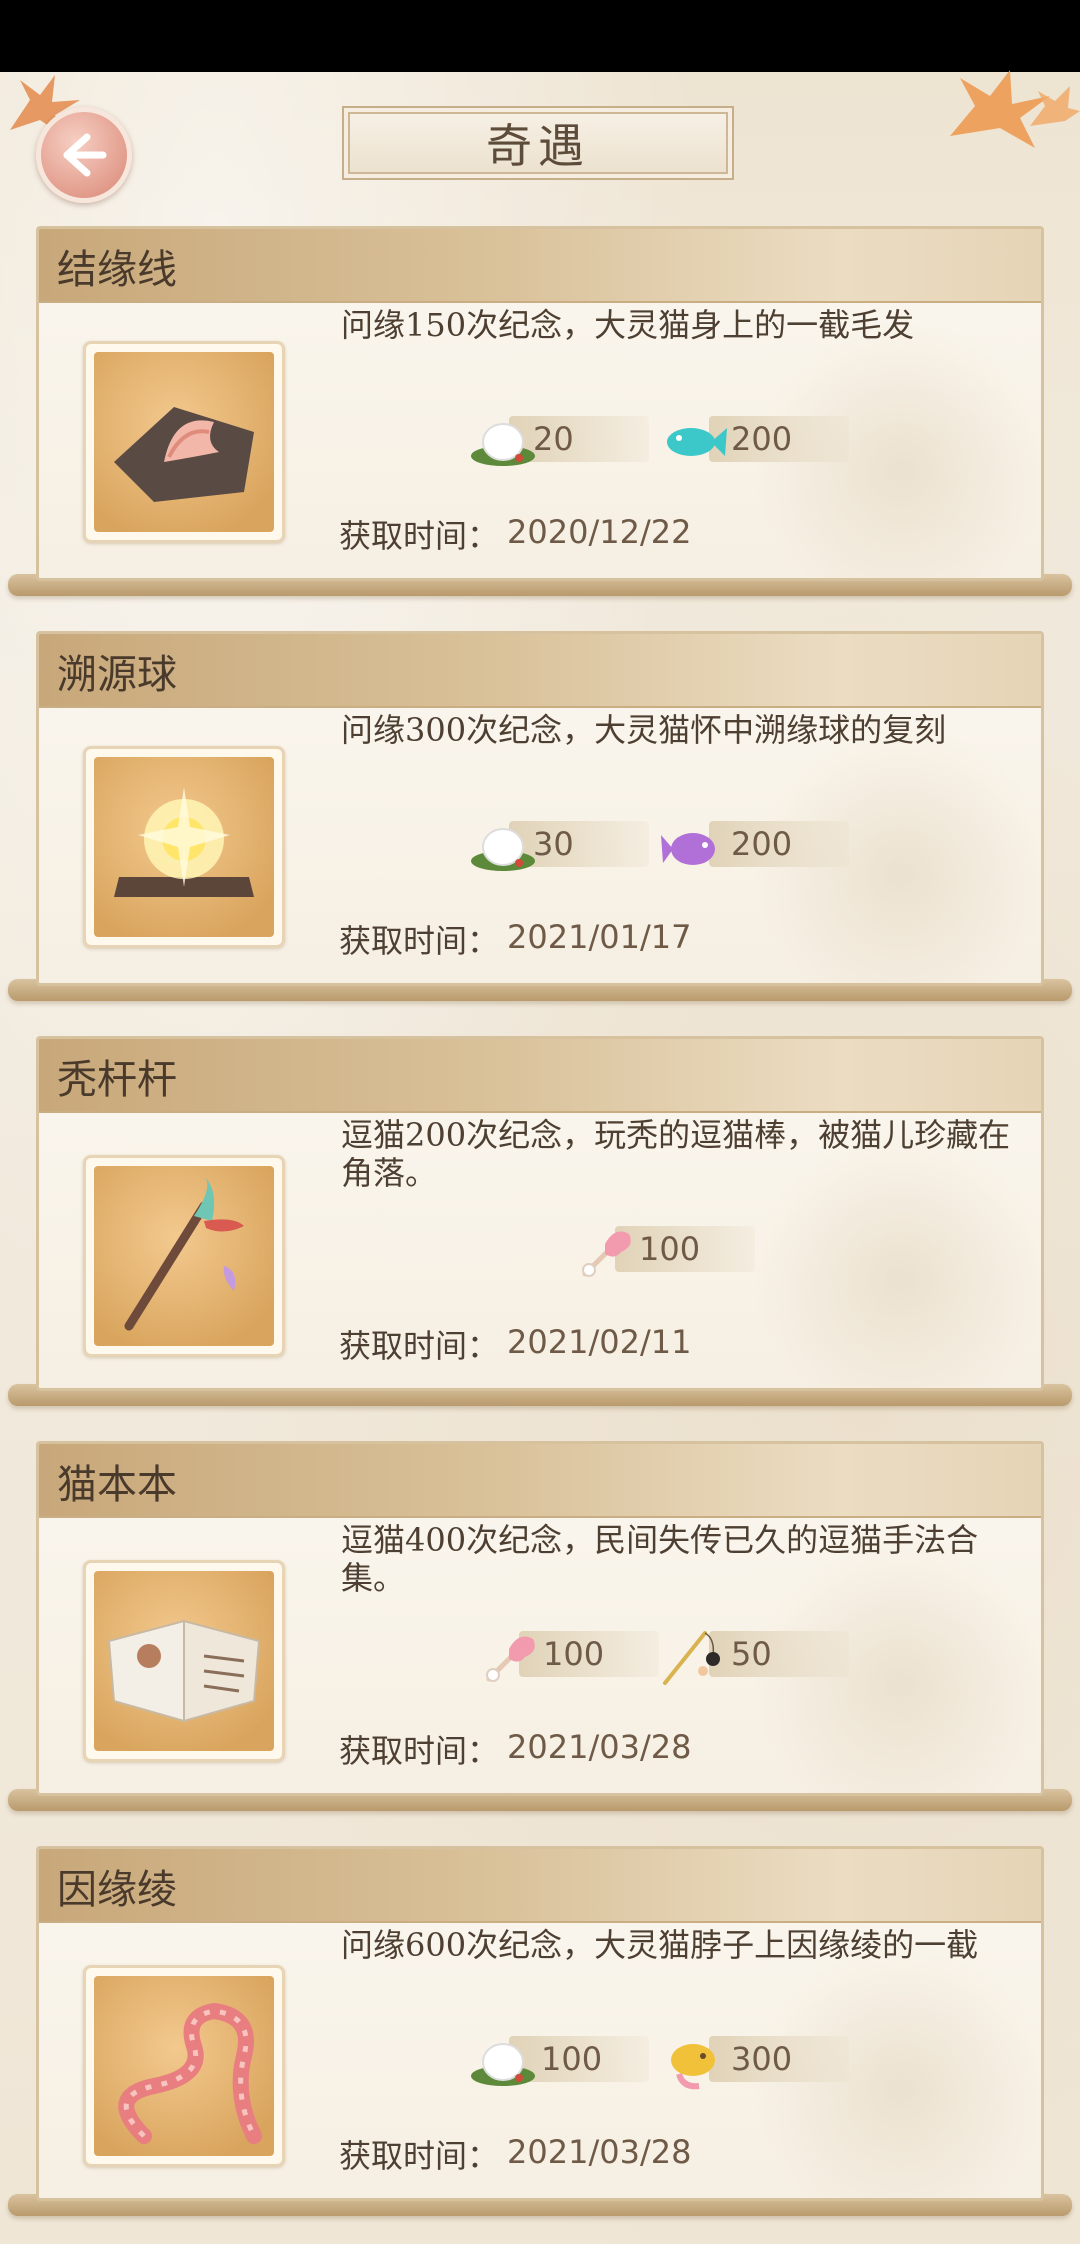  Describe the element at coordinates (688, 849) in the screenshot. I see `purple-fish-icon` at that location.